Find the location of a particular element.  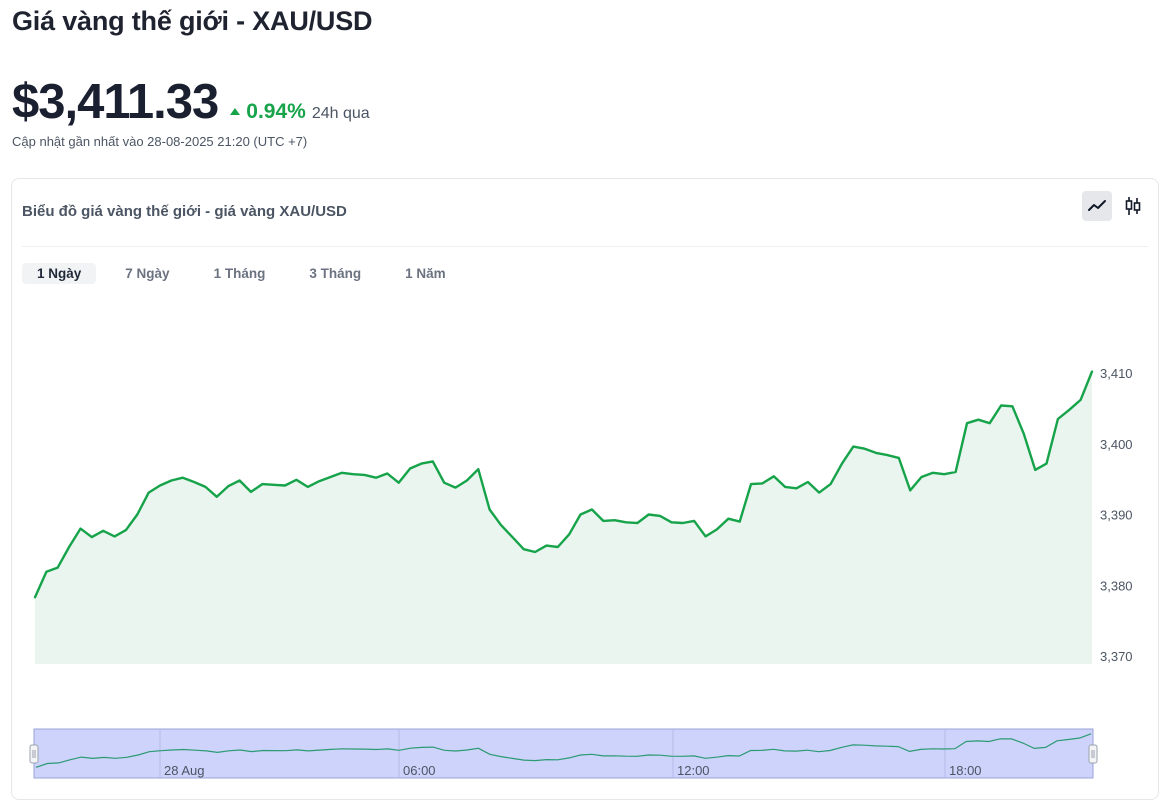

y-tick-label: 3,410 is located at coordinates (1116, 373).